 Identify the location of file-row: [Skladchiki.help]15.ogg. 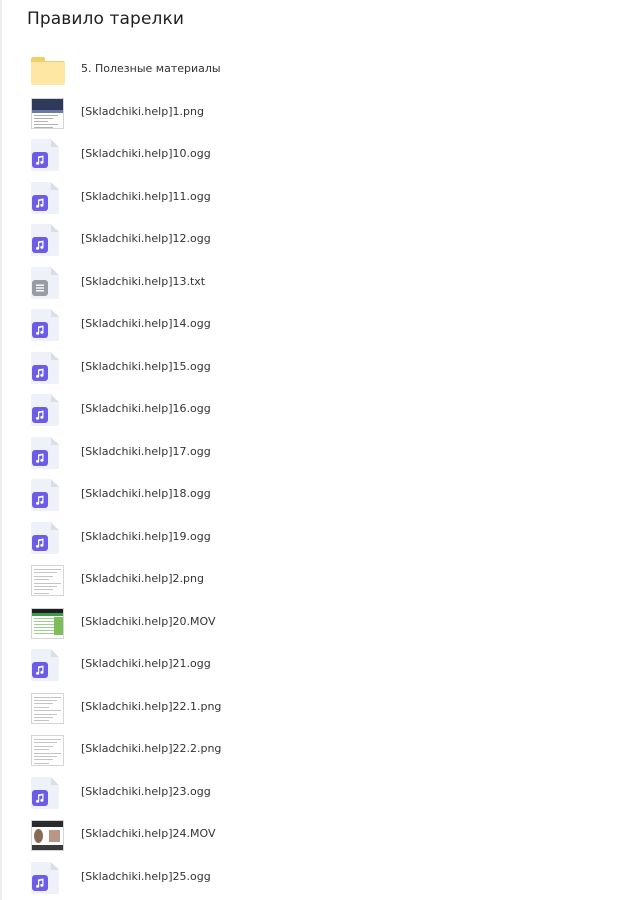
(310, 368).